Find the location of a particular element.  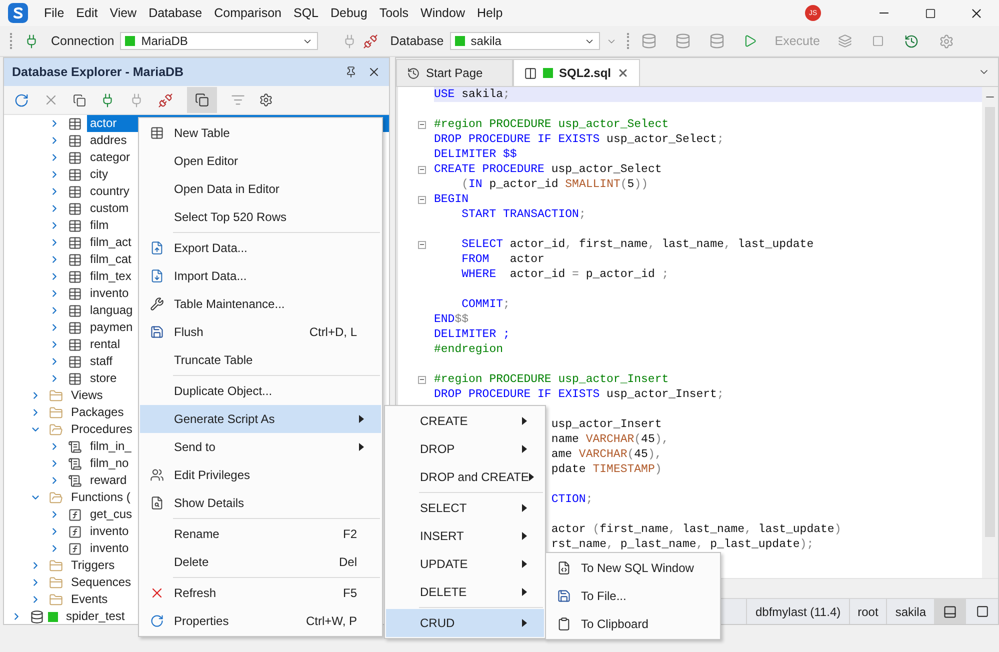

refresh-icon is located at coordinates (21, 100).